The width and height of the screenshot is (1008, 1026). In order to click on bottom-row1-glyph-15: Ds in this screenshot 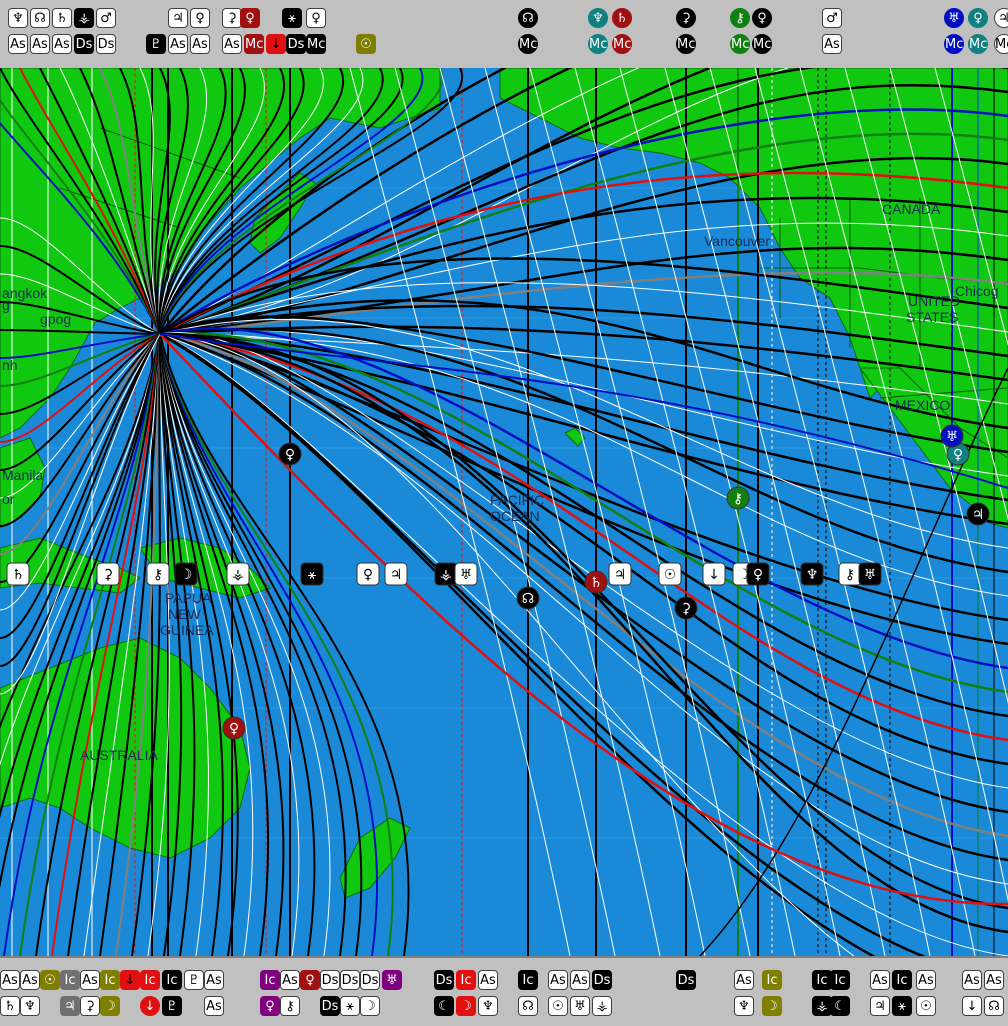, I will do `click(350, 980)`.